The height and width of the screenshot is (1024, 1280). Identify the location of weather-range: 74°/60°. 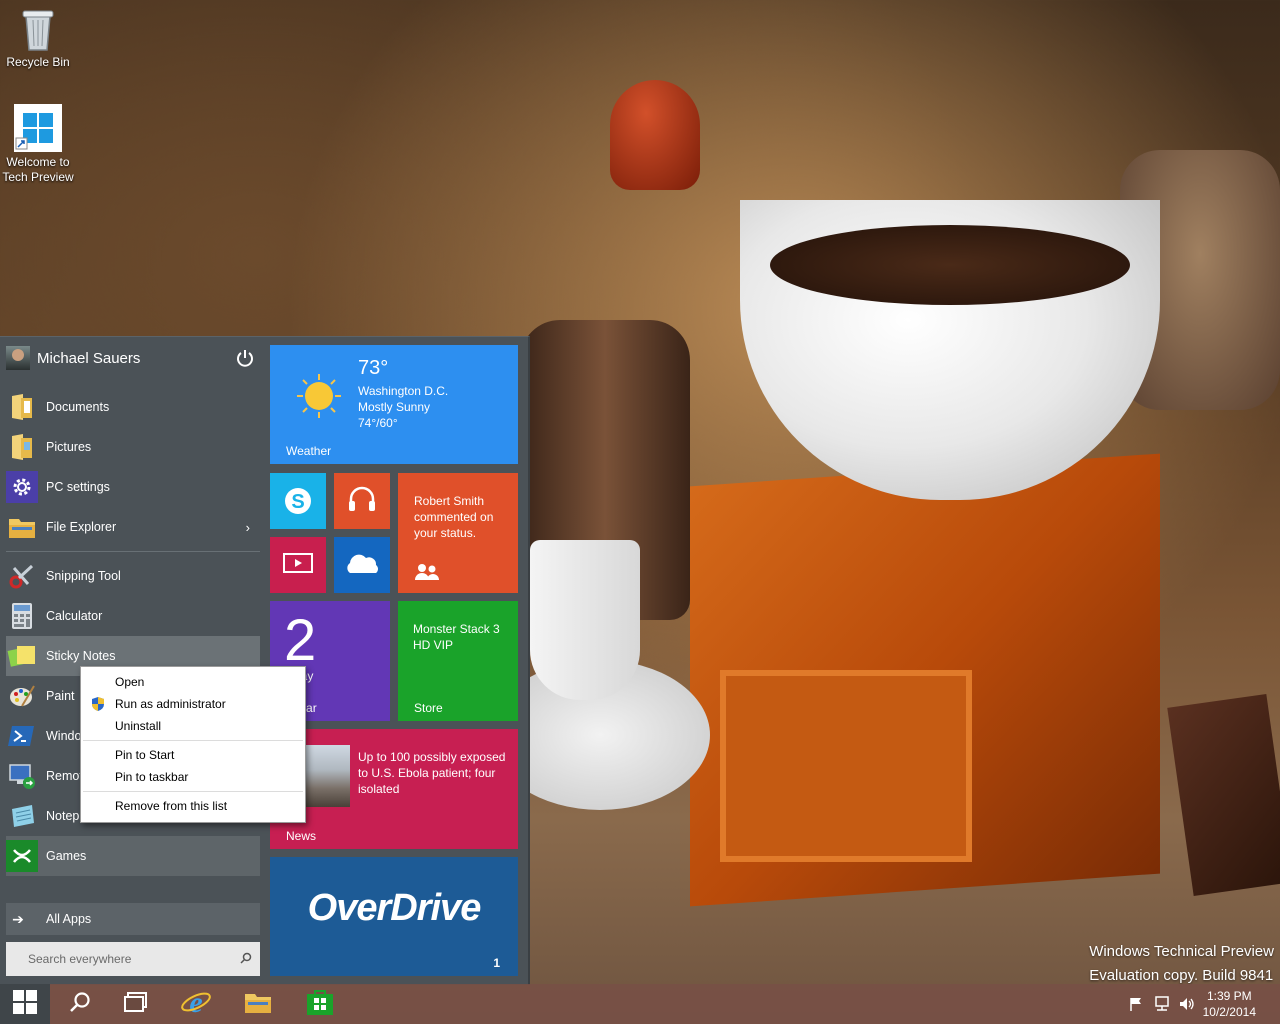
(378, 423).